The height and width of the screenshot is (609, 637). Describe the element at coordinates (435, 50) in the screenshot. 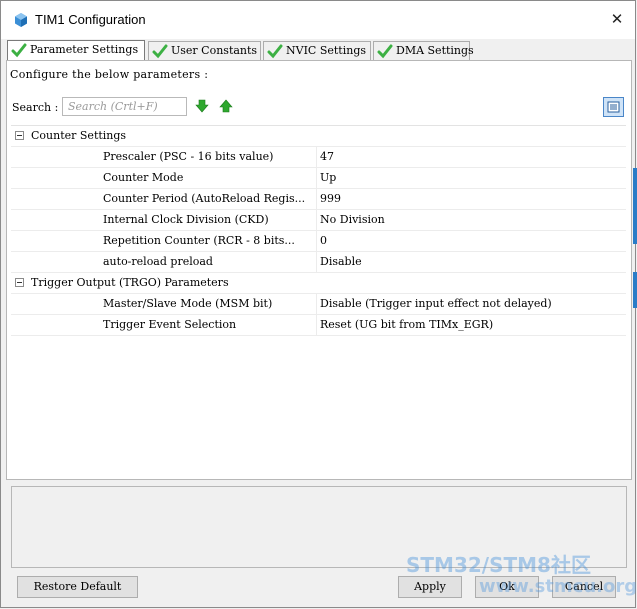

I see `tab-label: DMA Settings` at that location.